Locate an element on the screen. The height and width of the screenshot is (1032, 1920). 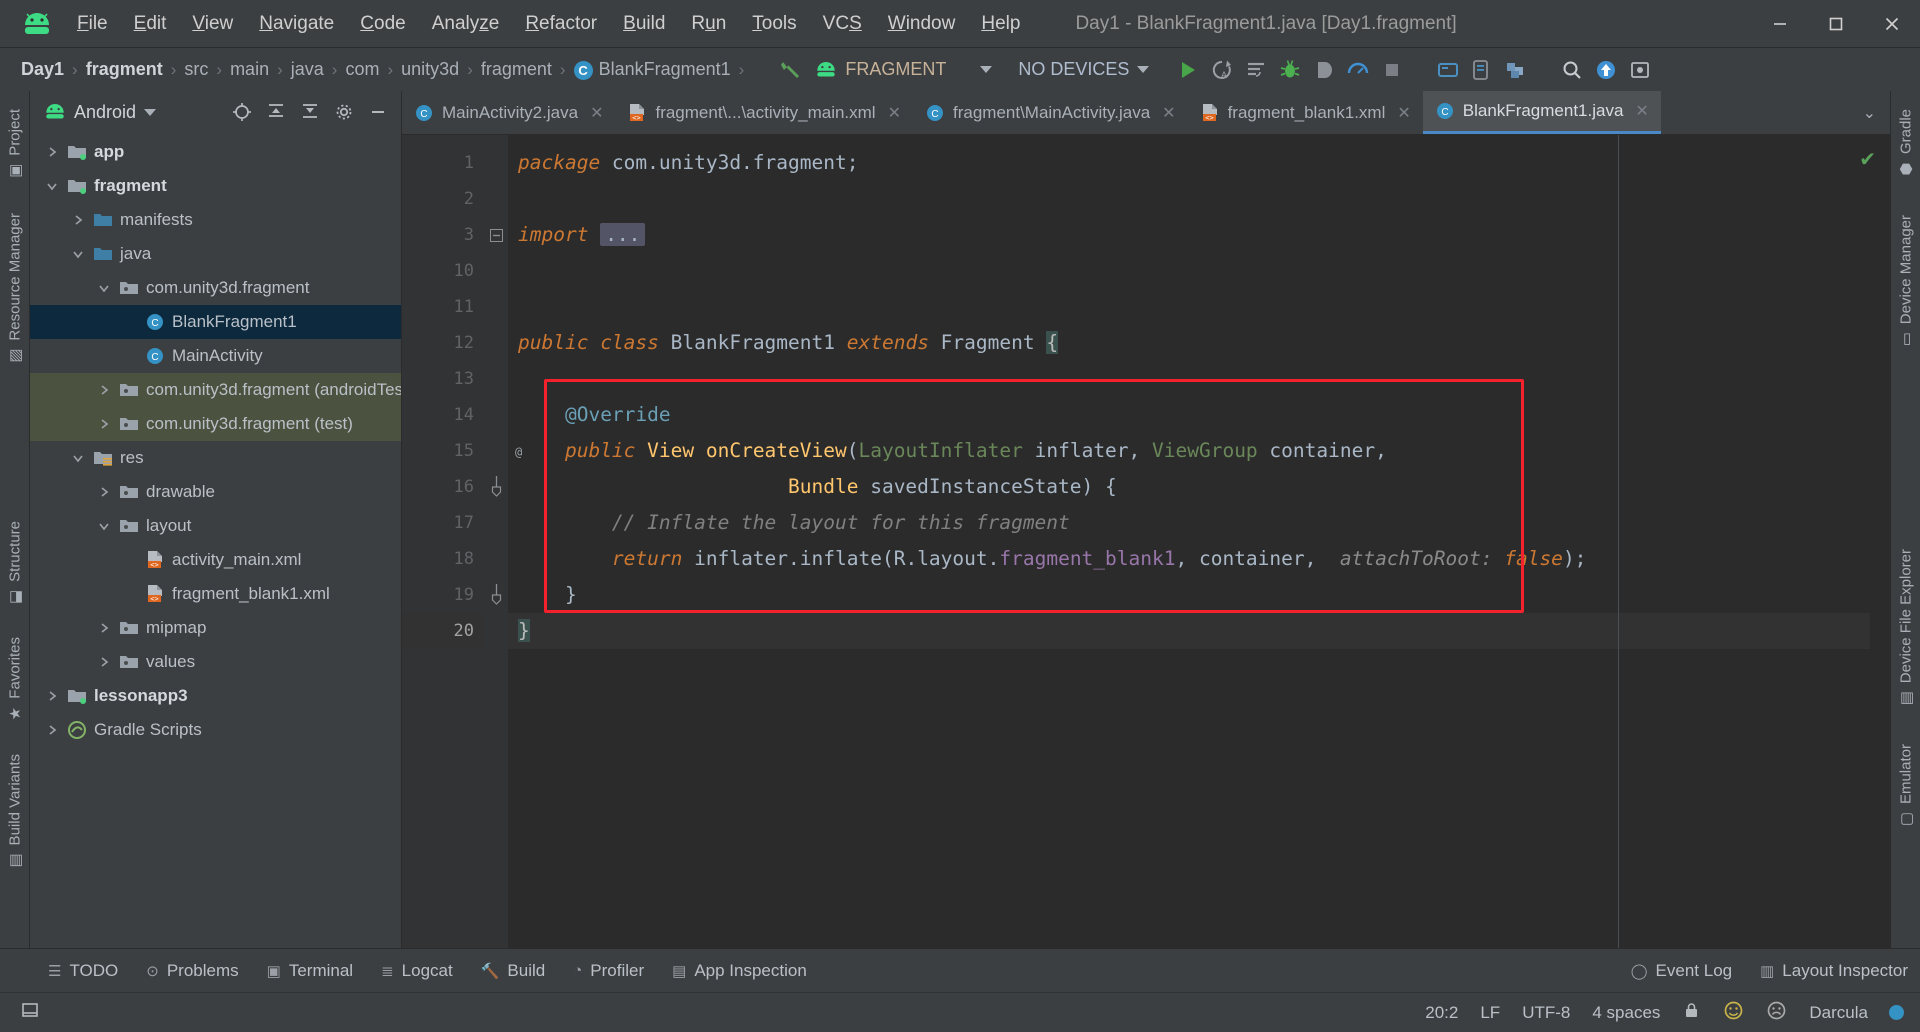
line-number: 15 @ is located at coordinates (462, 451).